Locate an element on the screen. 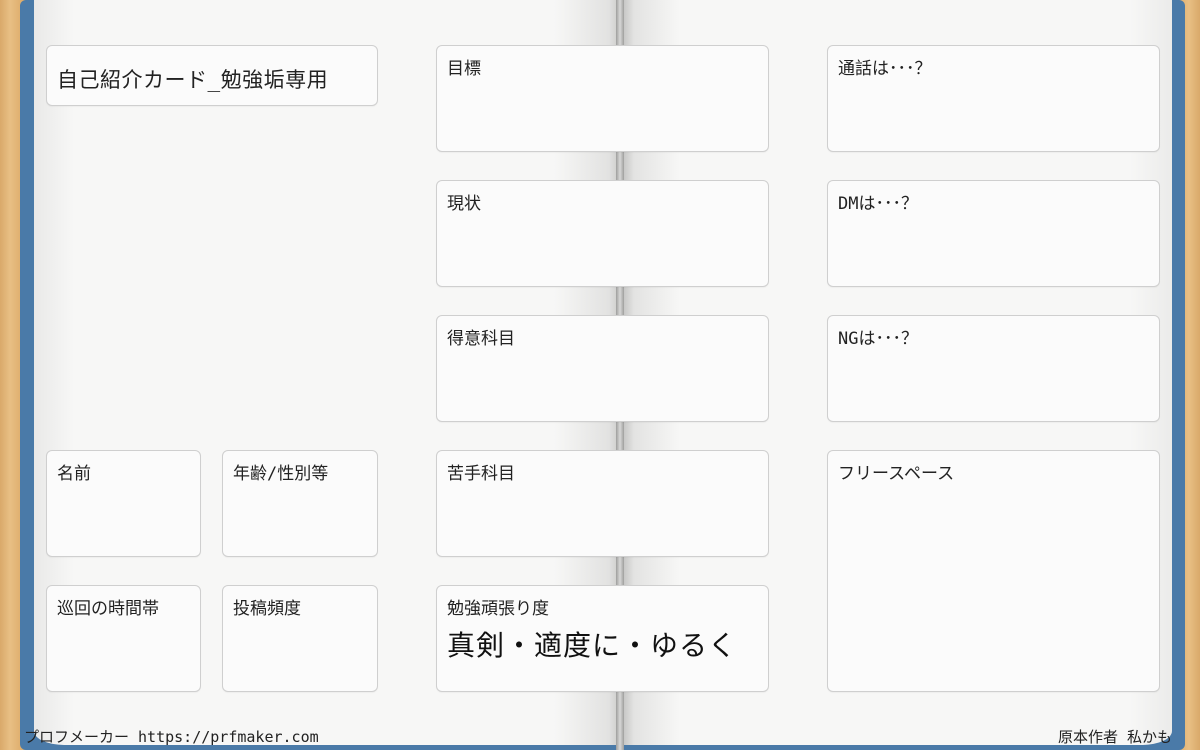 This screenshot has width=1200, height=750. strong-subject-field: 得意科目 is located at coordinates (602, 368).